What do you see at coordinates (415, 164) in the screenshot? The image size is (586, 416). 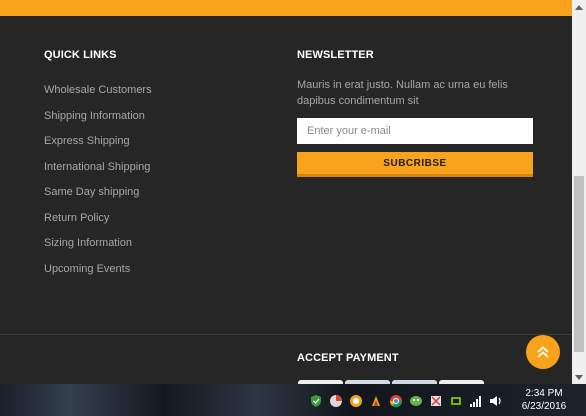 I see `subscribe-button: SUBCRIBSE` at bounding box center [415, 164].